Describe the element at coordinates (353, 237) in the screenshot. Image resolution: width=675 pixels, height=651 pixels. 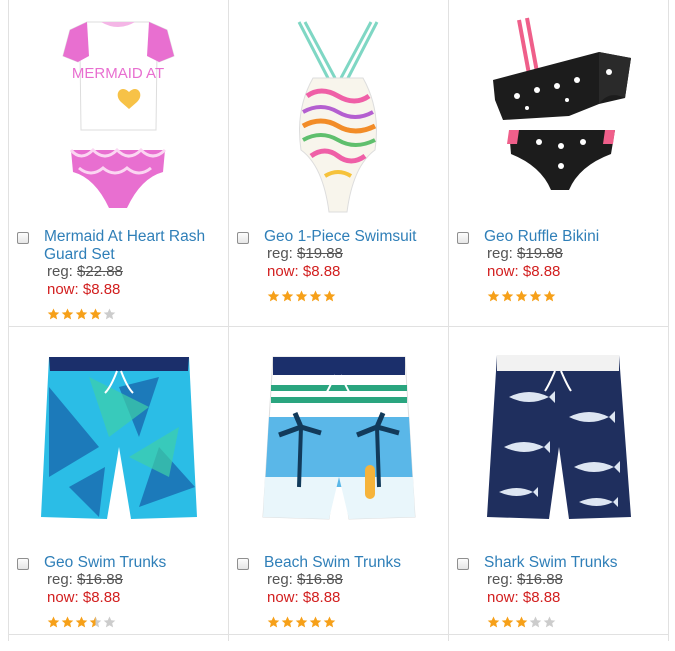
I see `product-name-link: Geo 1-Piece Swimsuit` at that location.